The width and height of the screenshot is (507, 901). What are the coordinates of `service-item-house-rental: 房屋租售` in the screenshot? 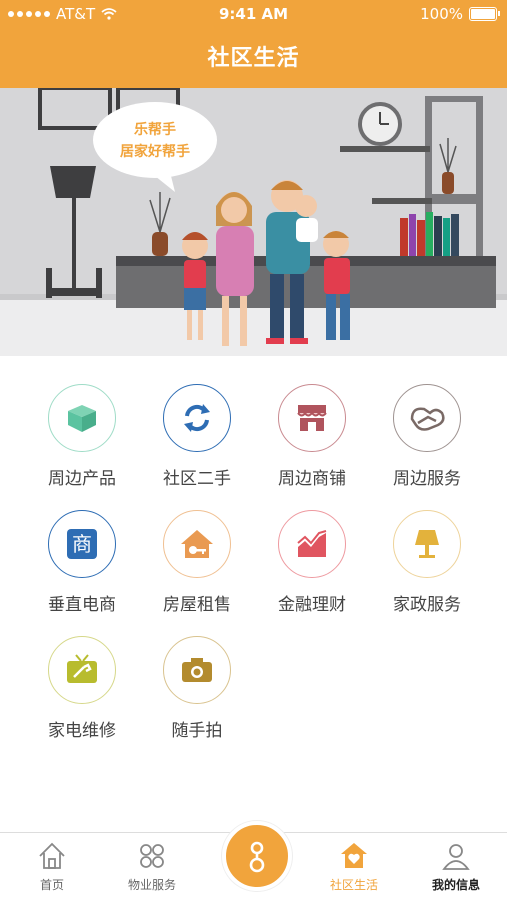 It's located at (197, 562).